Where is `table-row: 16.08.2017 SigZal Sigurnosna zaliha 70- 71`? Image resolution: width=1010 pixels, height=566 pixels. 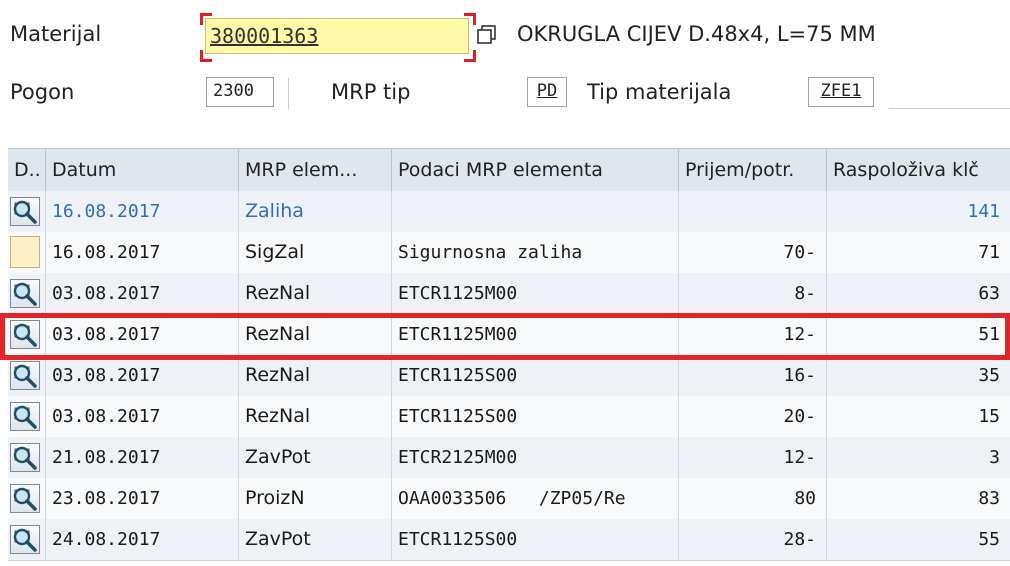 table-row: 16.08.2017 SigZal Sigurnosna zaliha 70- 71 is located at coordinates (509, 253).